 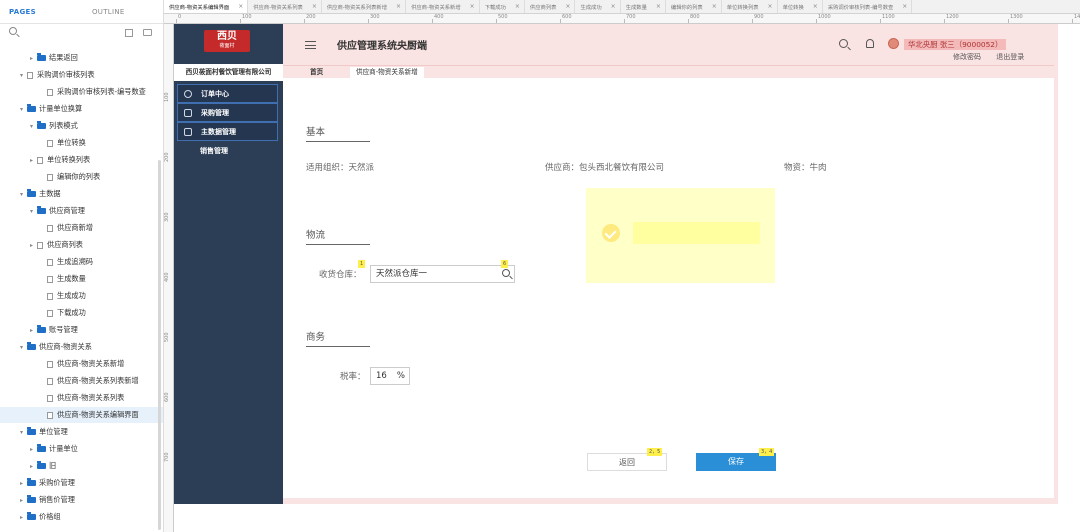 I want to click on ruler-label: 100, so click(x=247, y=17).